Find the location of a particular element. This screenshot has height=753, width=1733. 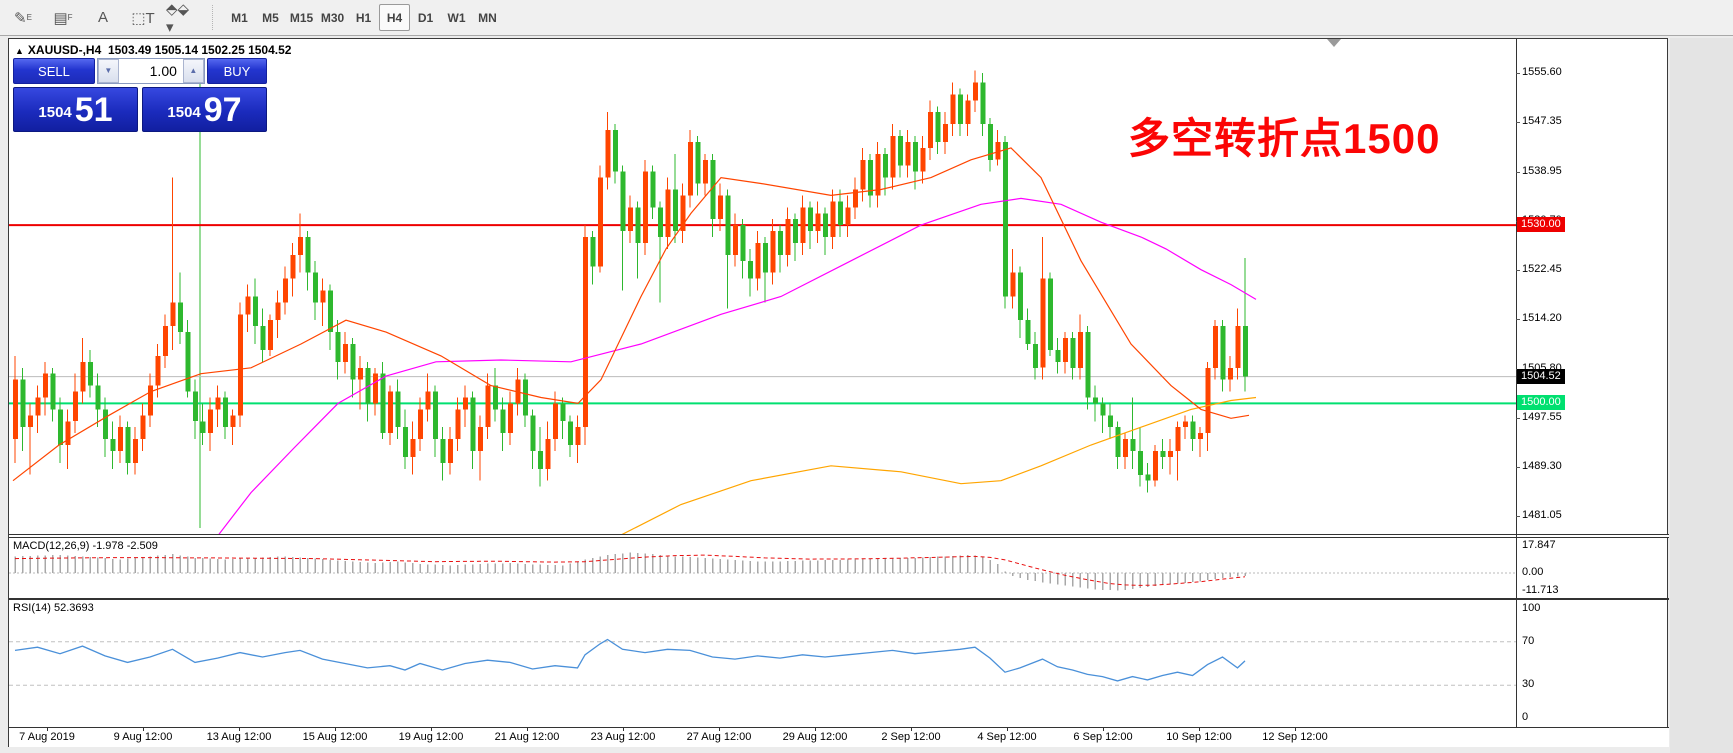

chart-shift-marker-icon is located at coordinates (1334, 43).